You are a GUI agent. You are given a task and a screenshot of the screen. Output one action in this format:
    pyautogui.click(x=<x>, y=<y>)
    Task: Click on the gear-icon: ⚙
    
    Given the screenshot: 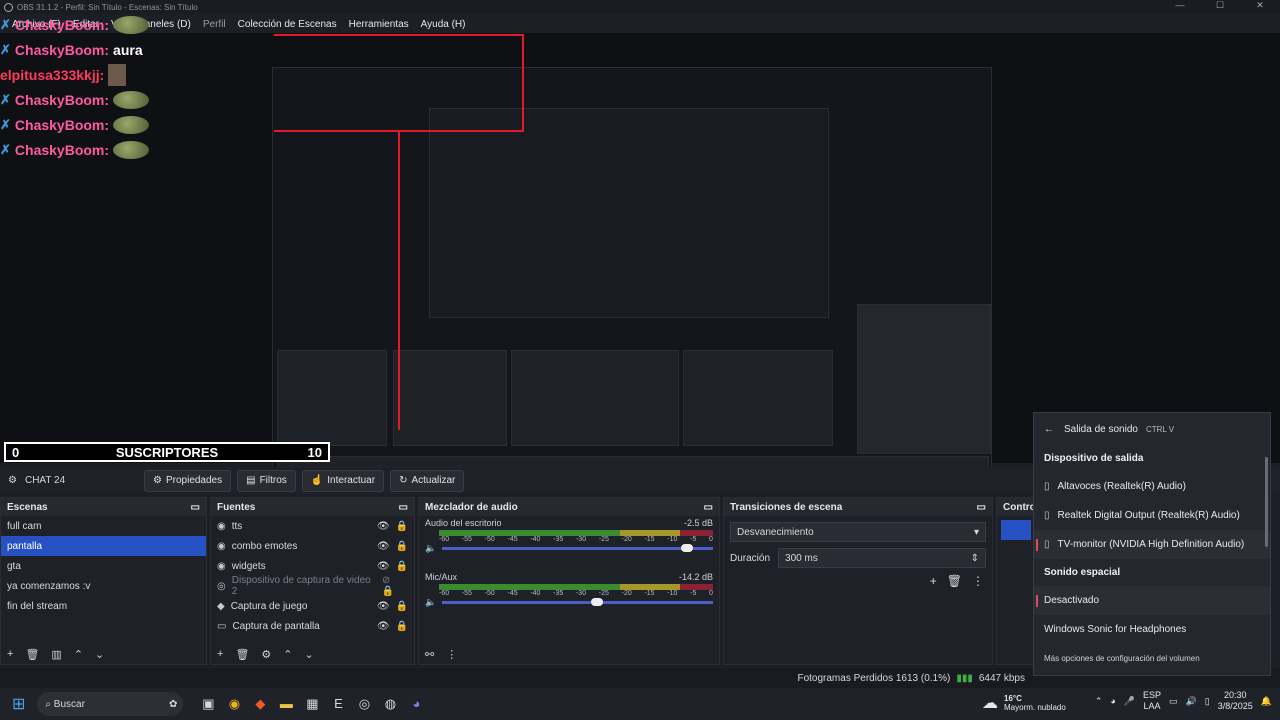 What is the action you would take?
    pyautogui.click(x=266, y=654)
    